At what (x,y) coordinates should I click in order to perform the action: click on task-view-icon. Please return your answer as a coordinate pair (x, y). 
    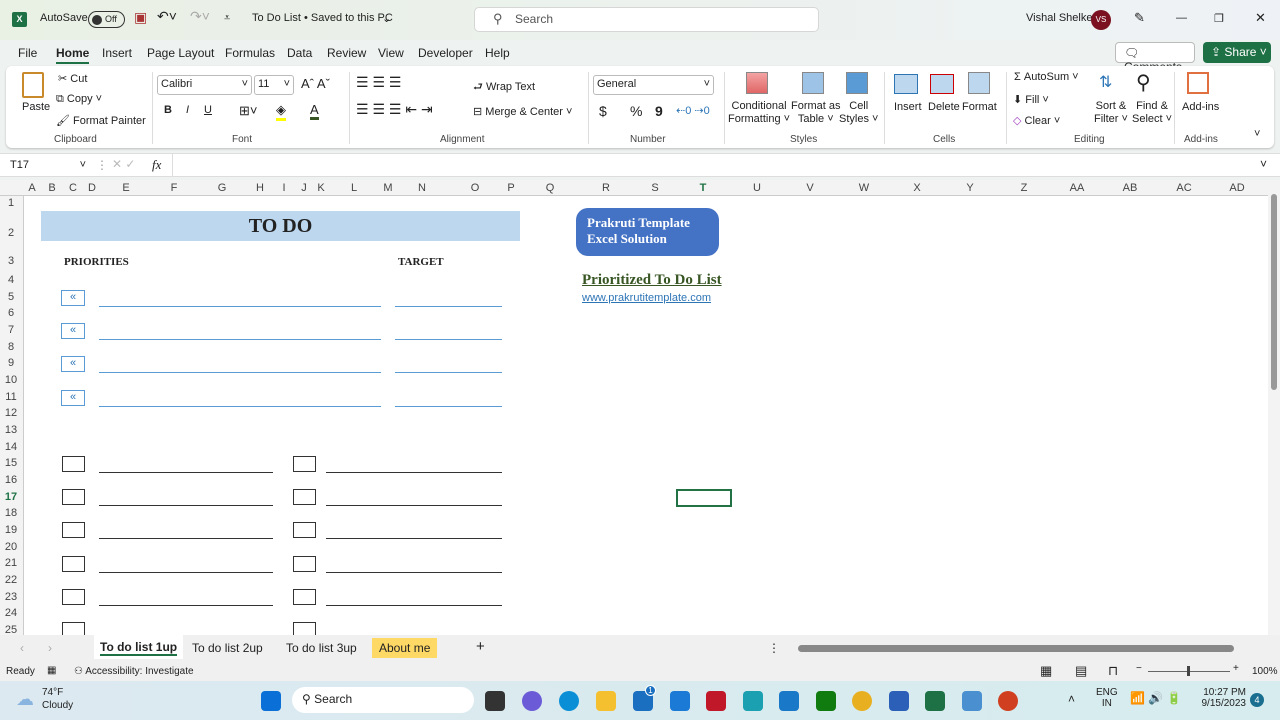
    Looking at the image, I should click on (495, 701).